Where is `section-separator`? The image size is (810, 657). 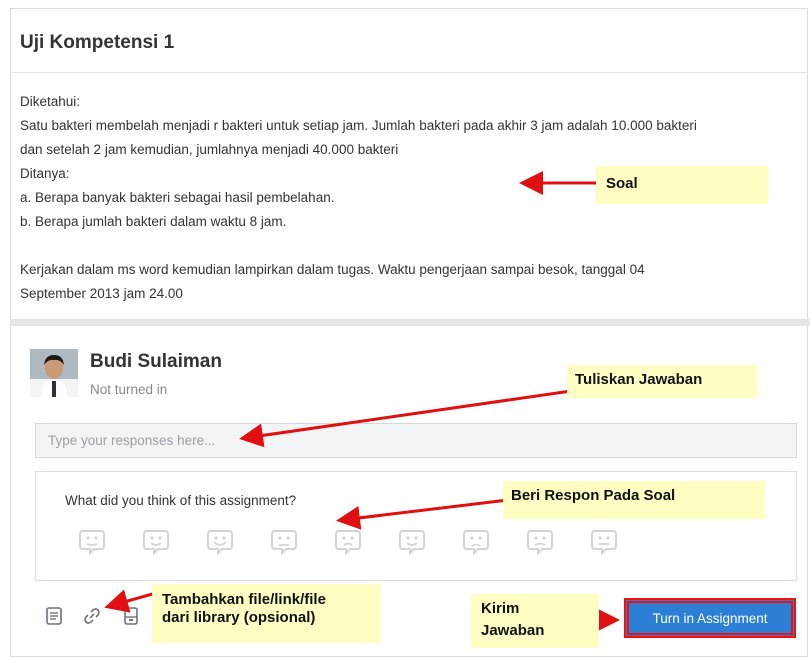 section-separator is located at coordinates (410, 322).